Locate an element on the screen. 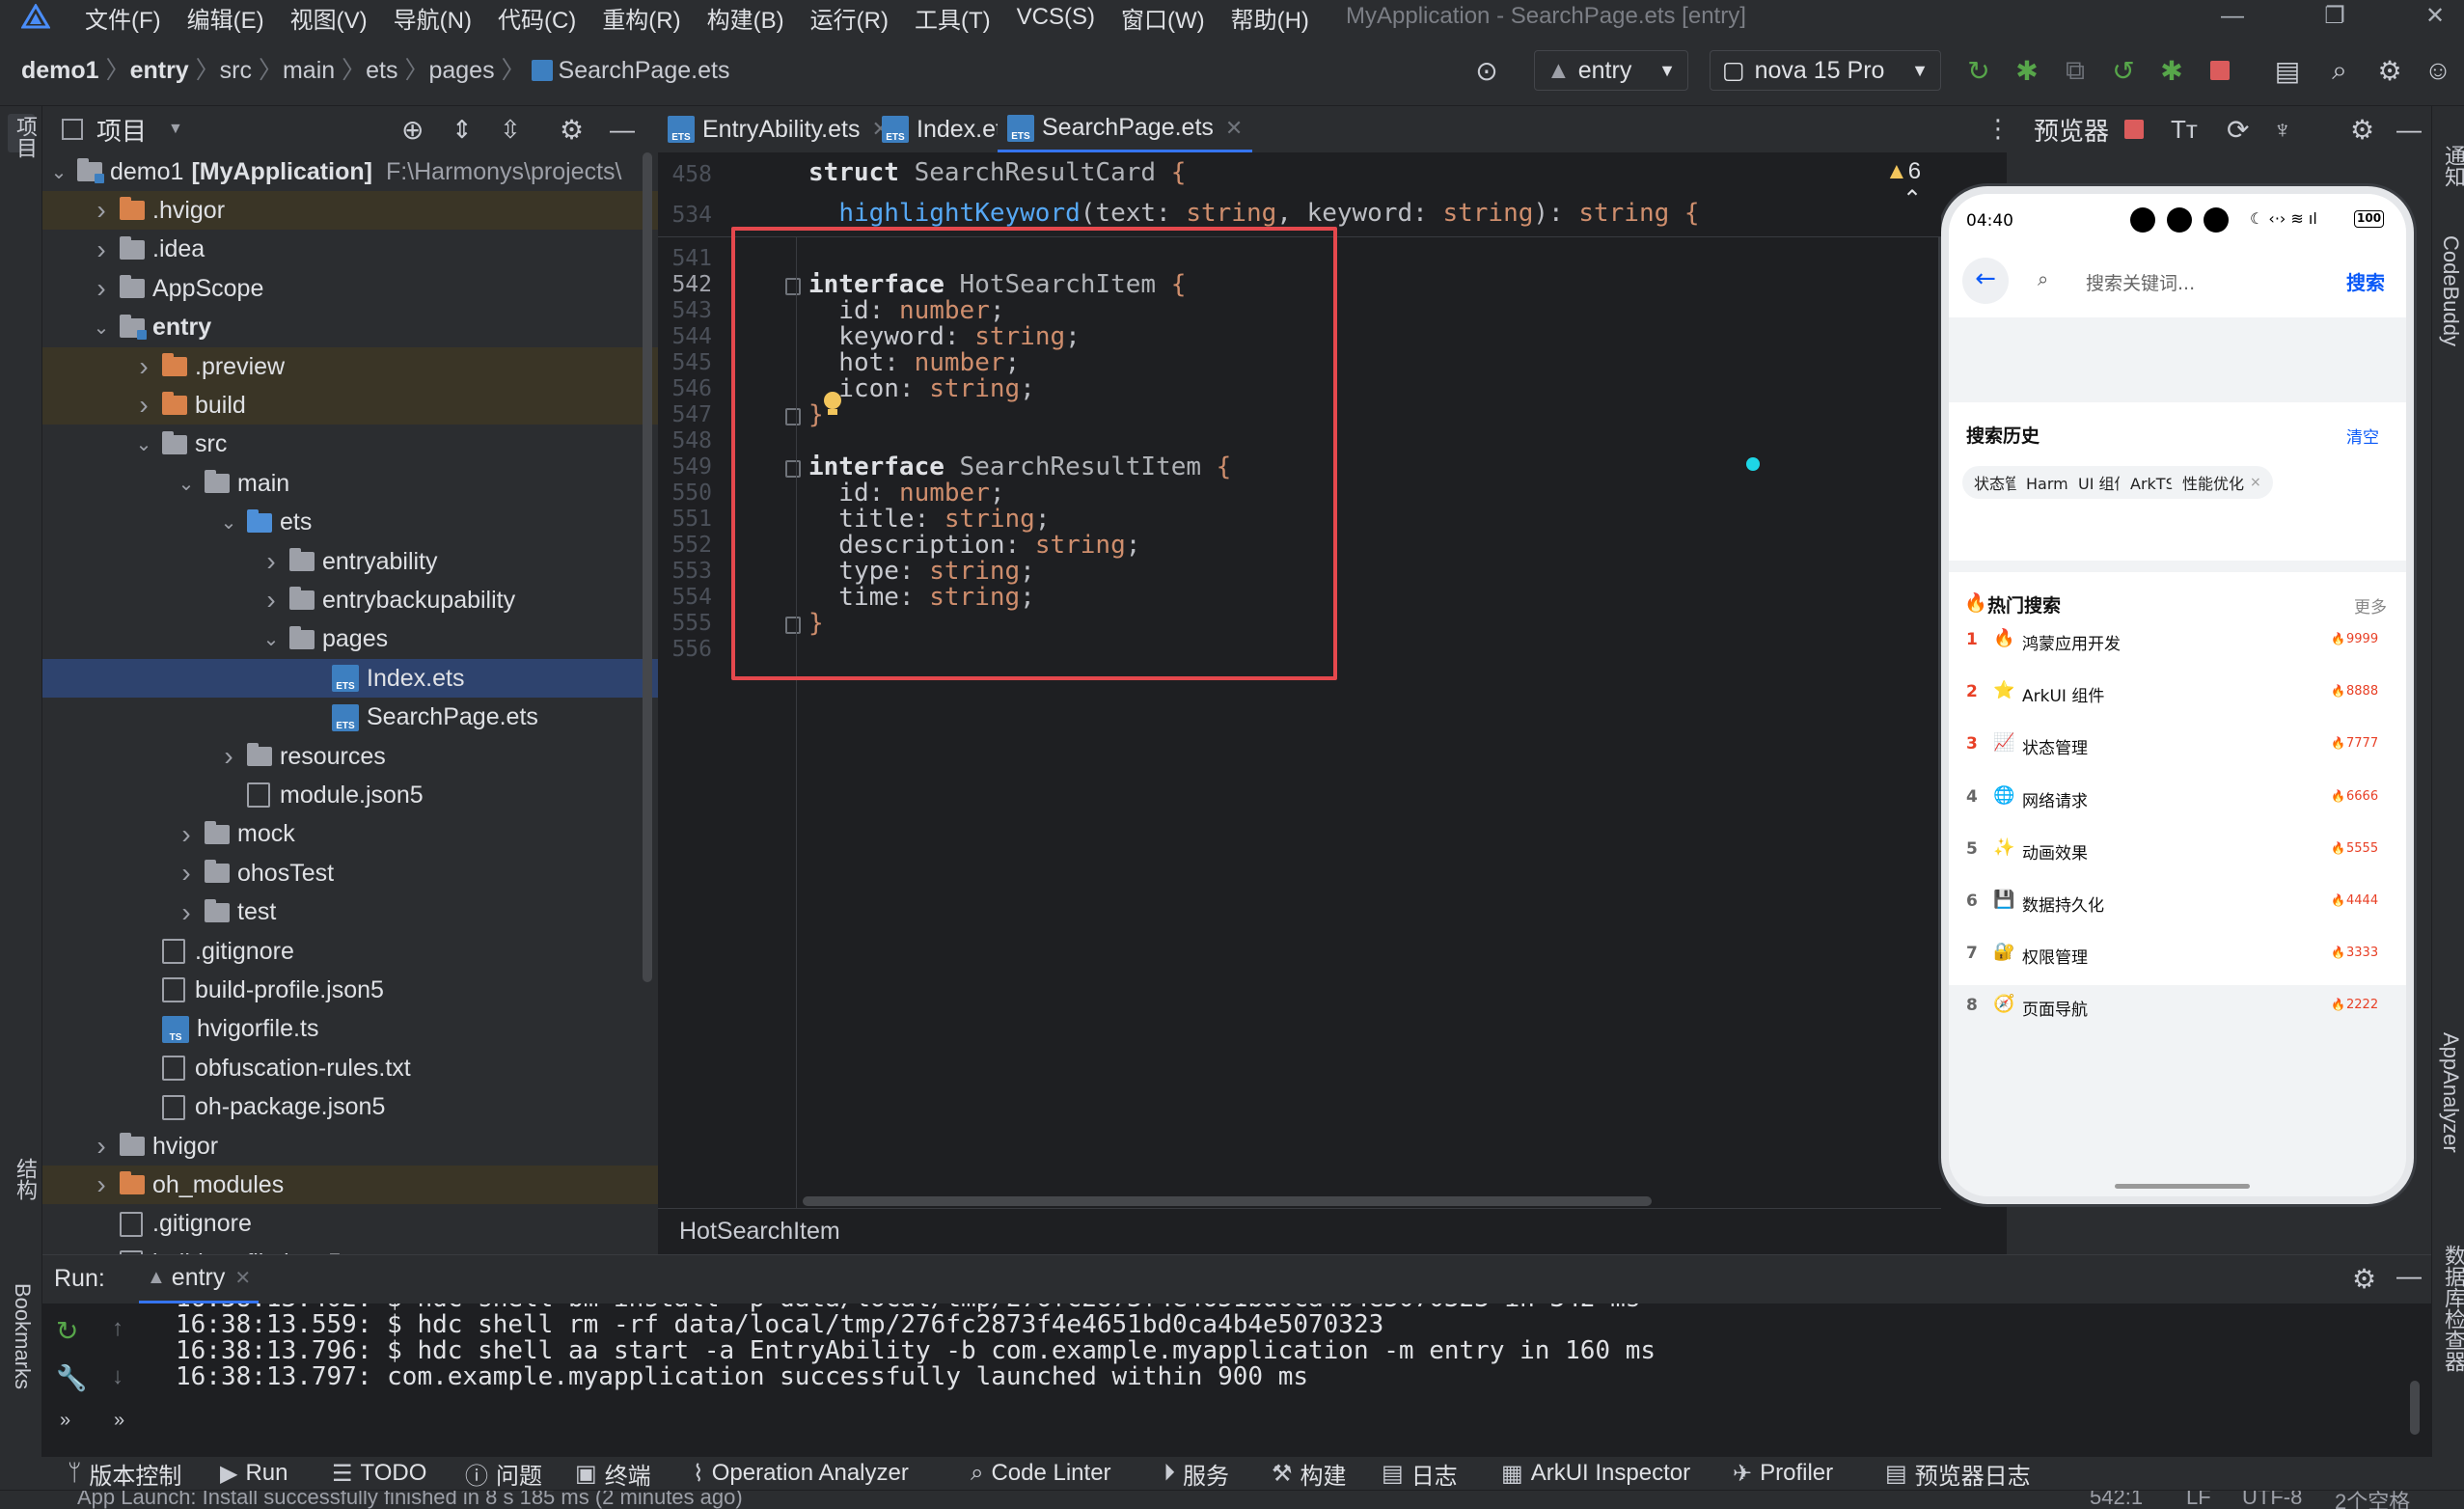 The height and width of the screenshot is (1509, 2464). caret-position: 542:1 is located at coordinates (2116, 1500).